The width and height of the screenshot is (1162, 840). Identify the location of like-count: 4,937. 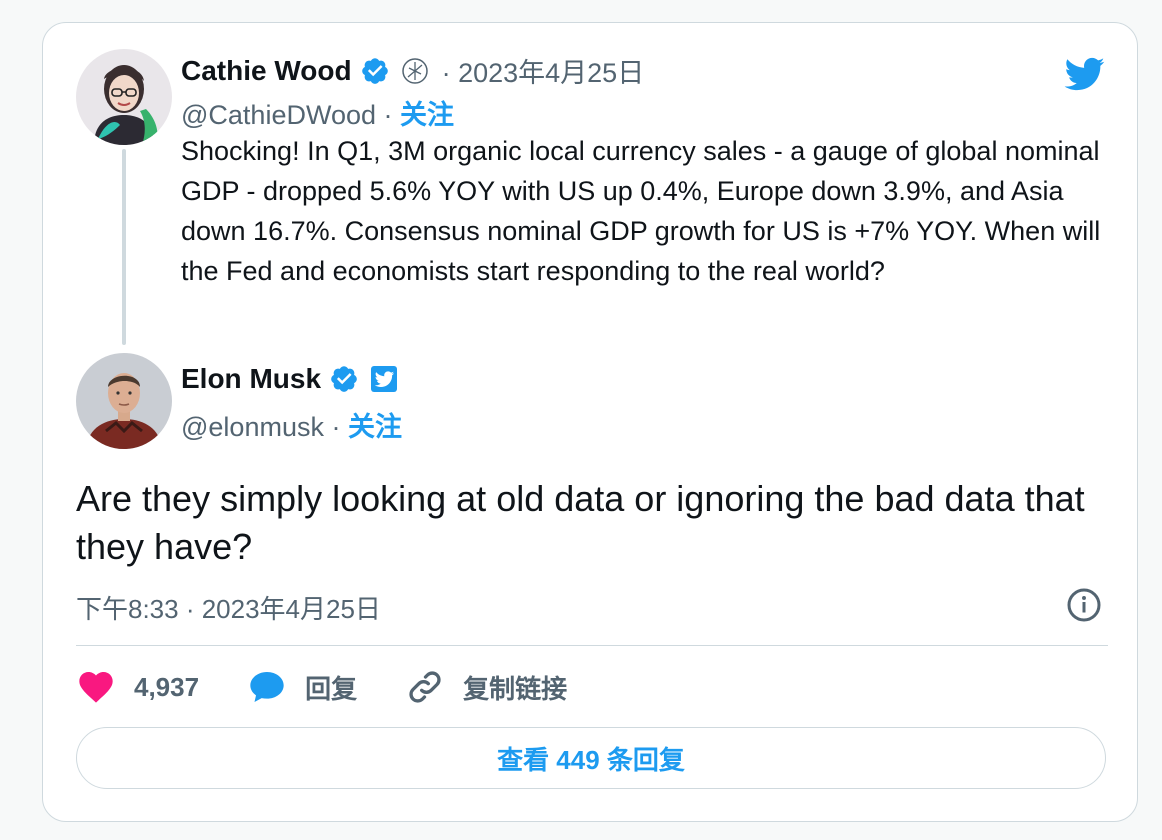
(167, 686).